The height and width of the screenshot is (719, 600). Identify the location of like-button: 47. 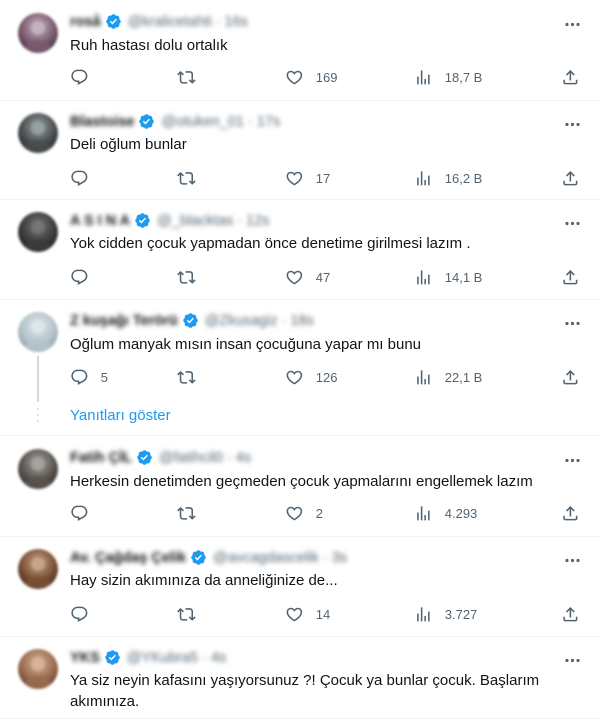
(307, 277).